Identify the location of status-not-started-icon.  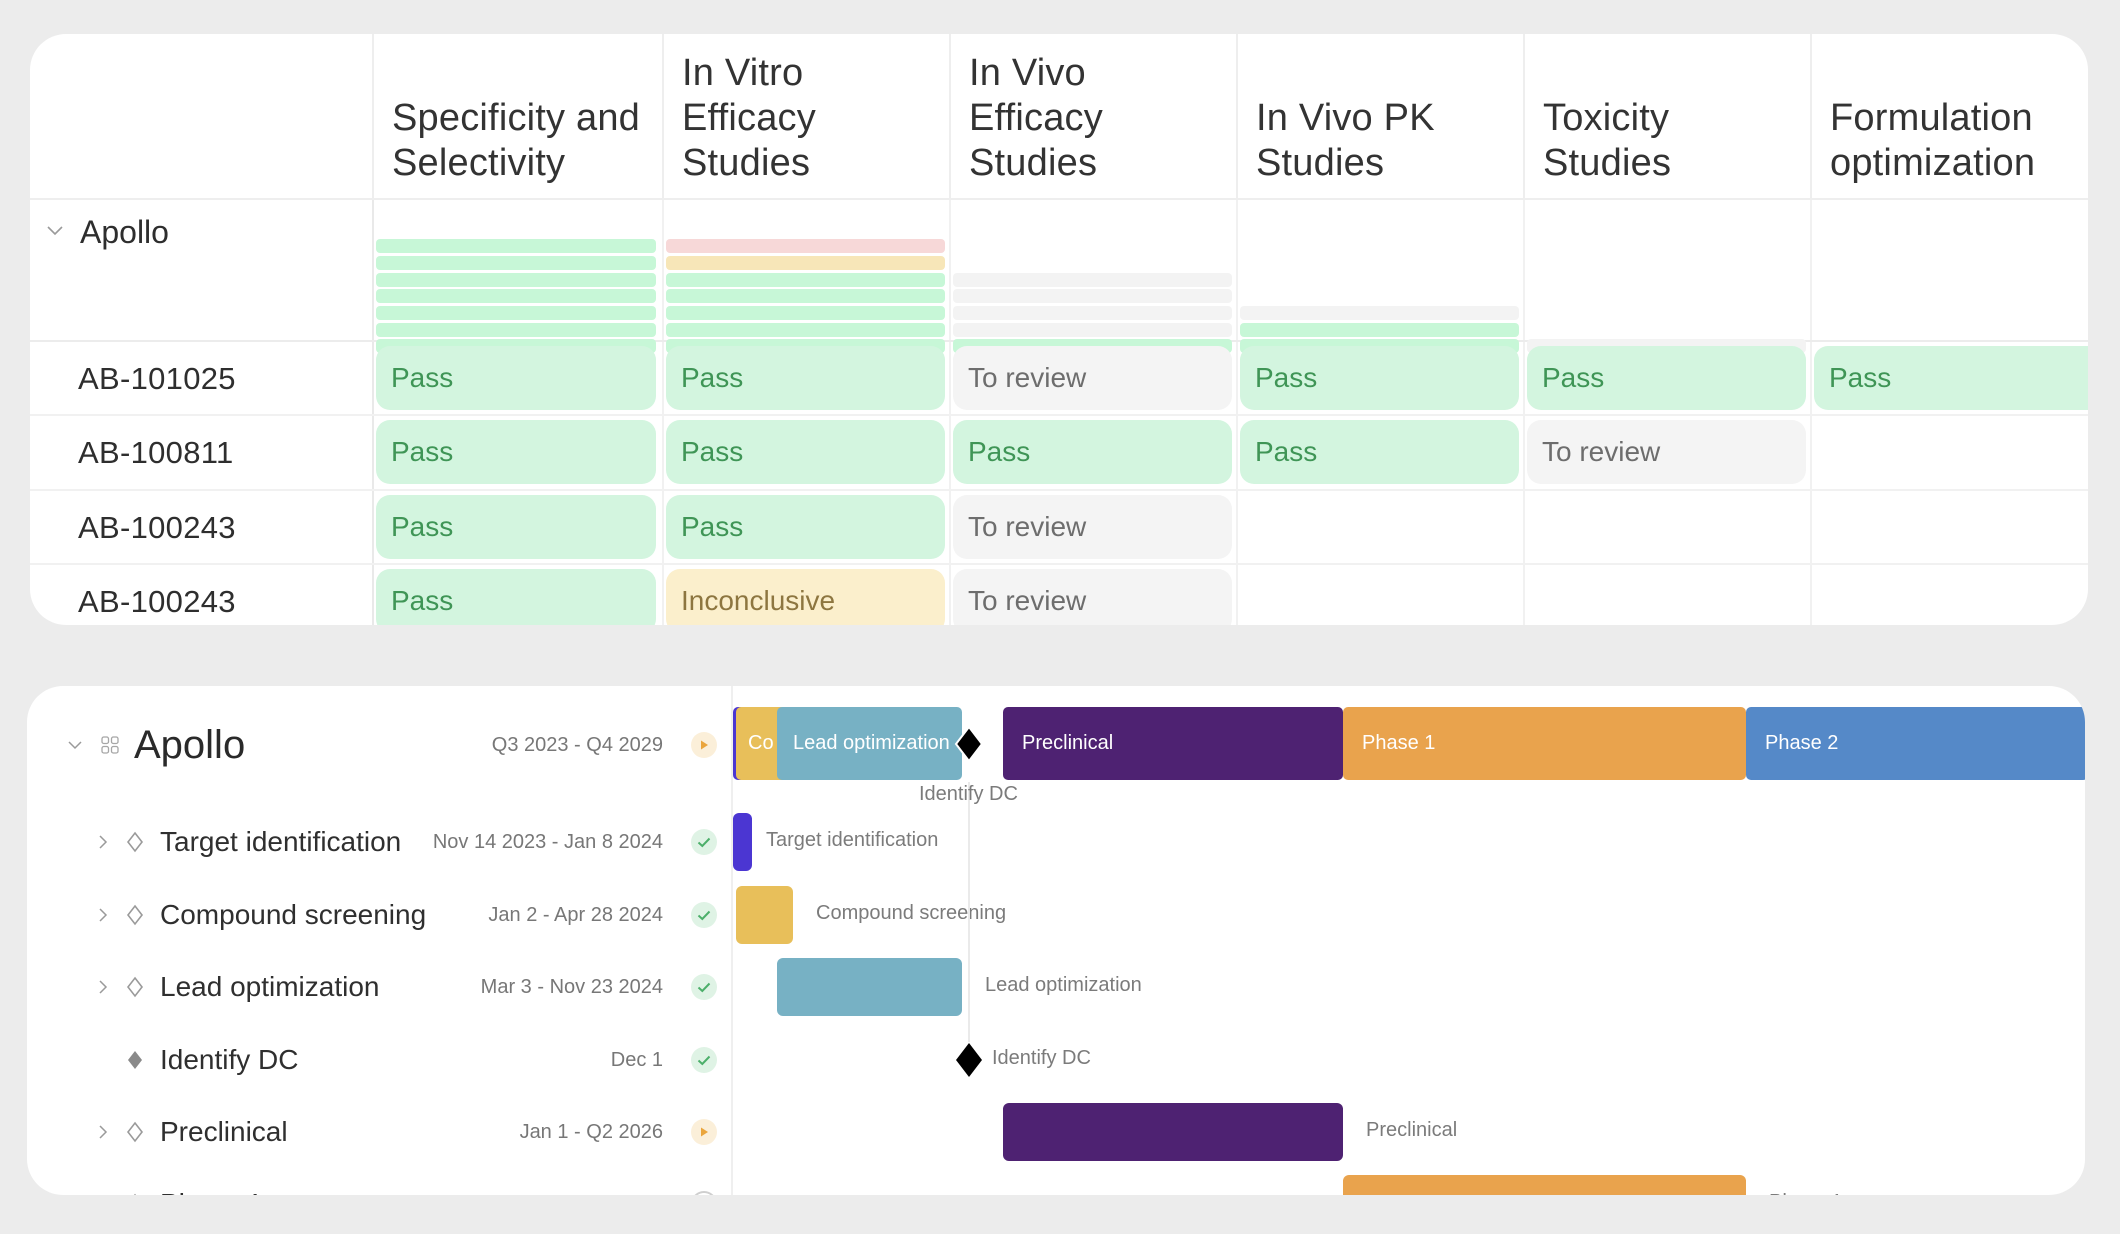
(704, 1193).